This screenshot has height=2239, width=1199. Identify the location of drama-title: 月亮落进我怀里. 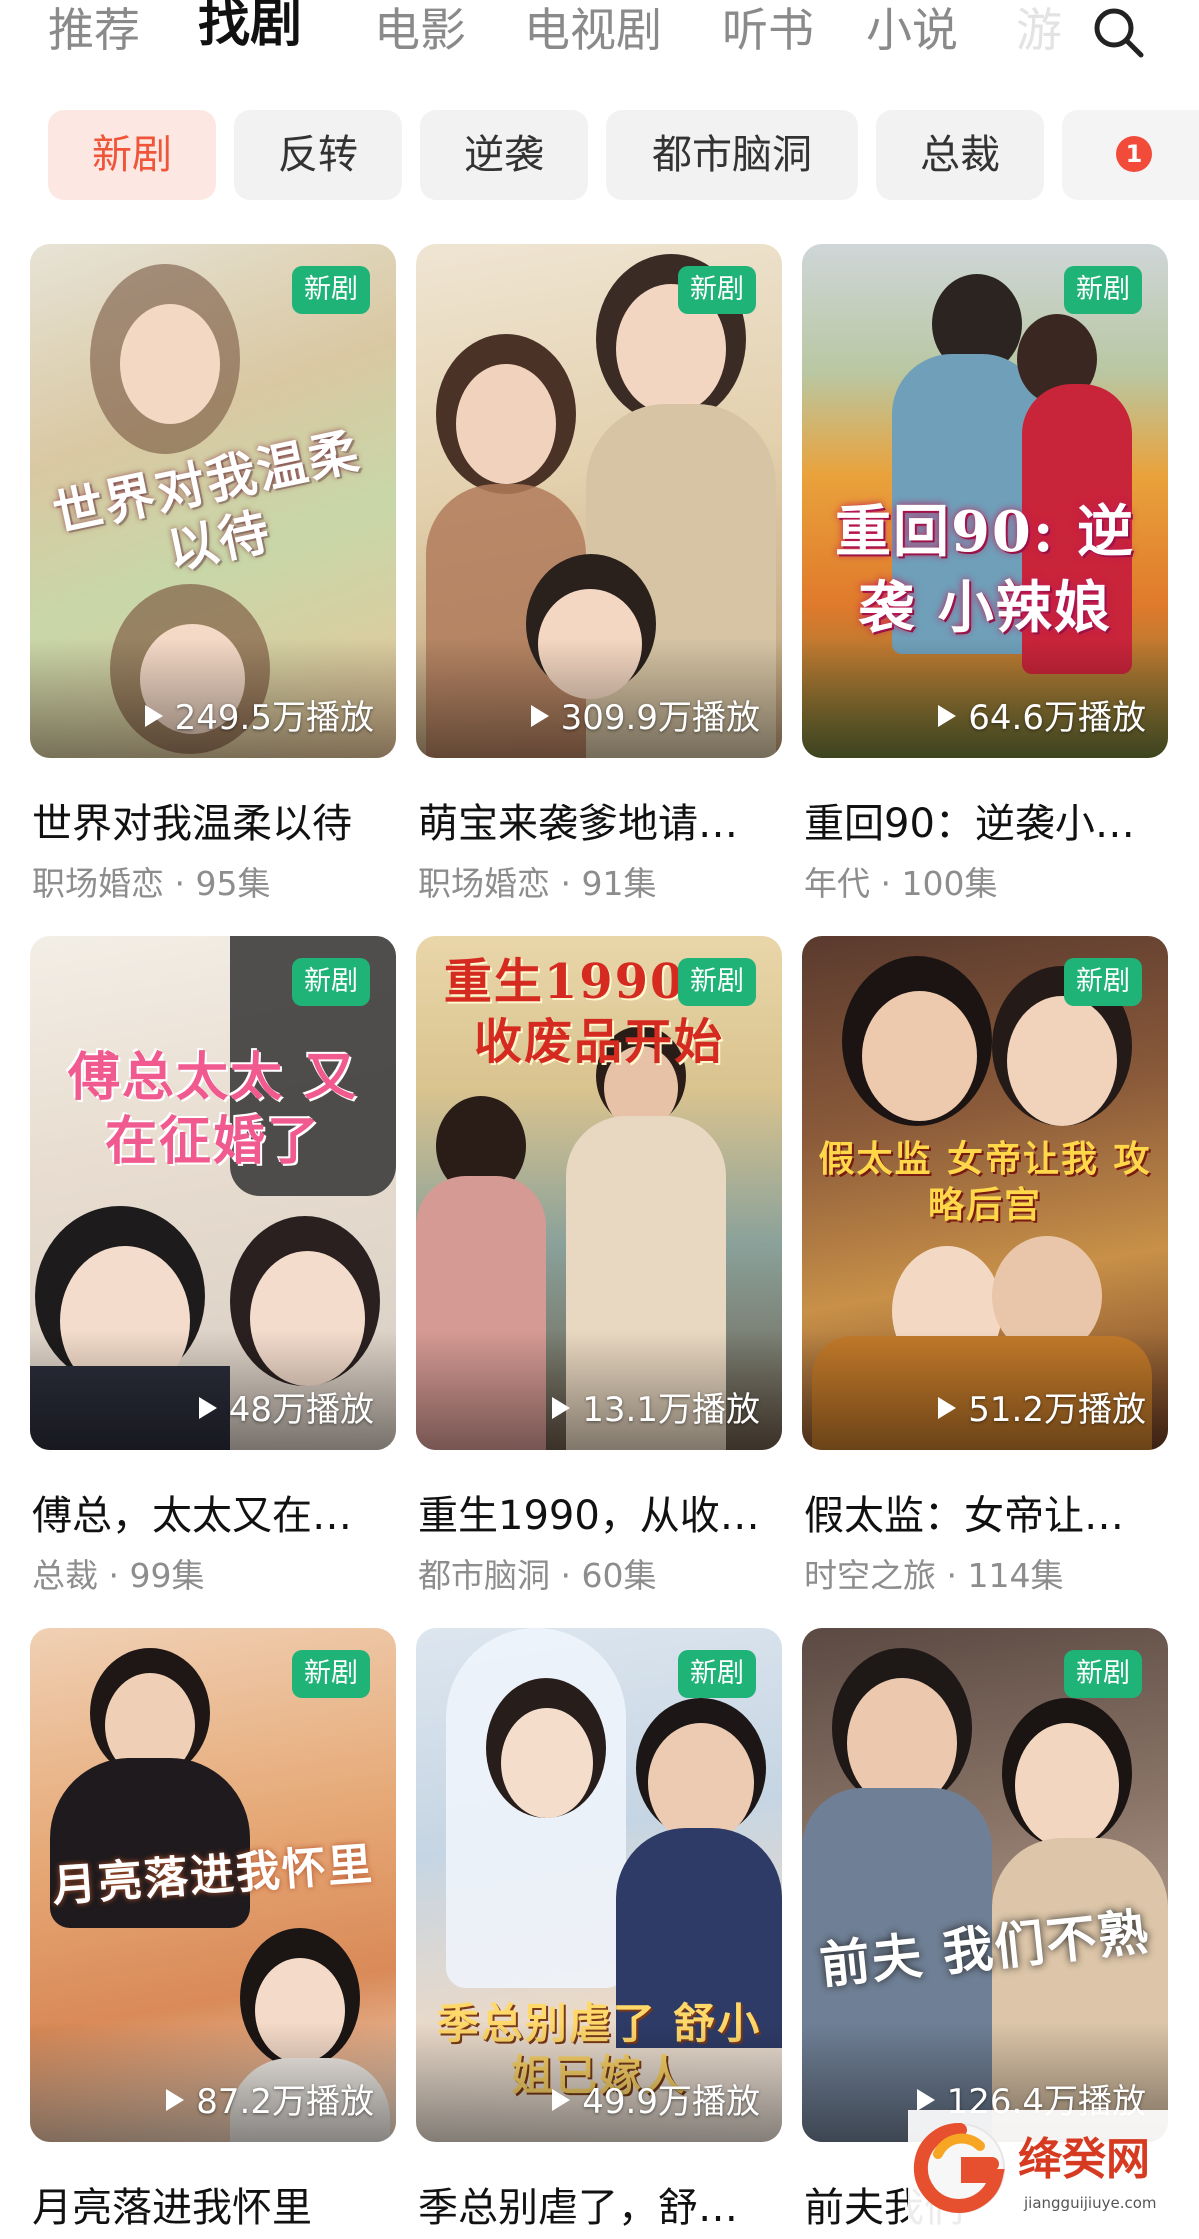
(212, 2208).